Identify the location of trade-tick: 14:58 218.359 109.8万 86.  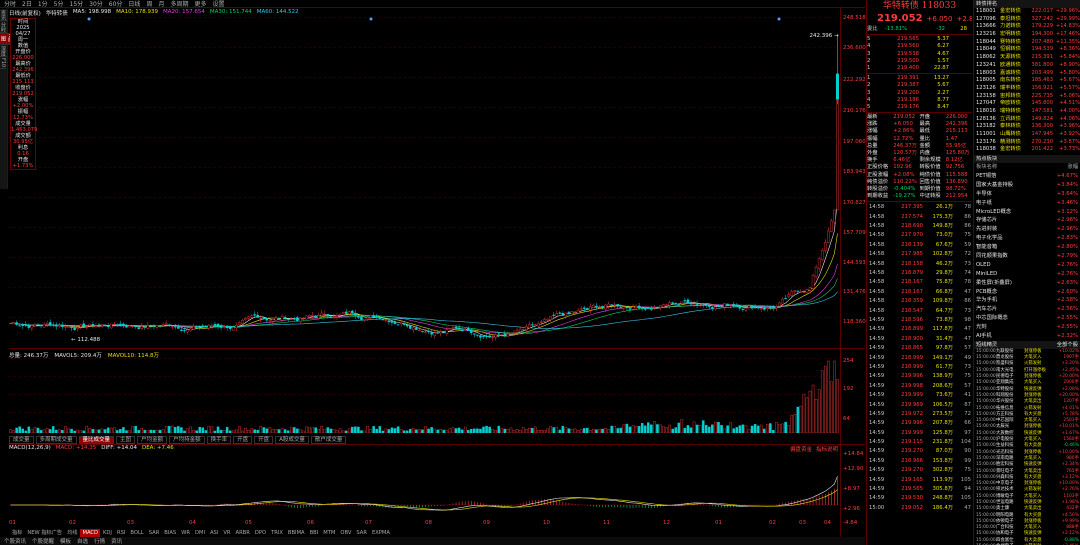
(919, 301).